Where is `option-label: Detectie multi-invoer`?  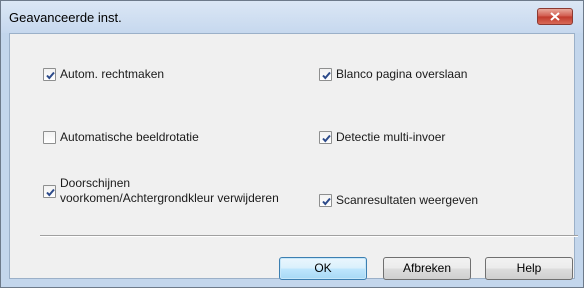
option-label: Detectie multi-invoer is located at coordinates (391, 137).